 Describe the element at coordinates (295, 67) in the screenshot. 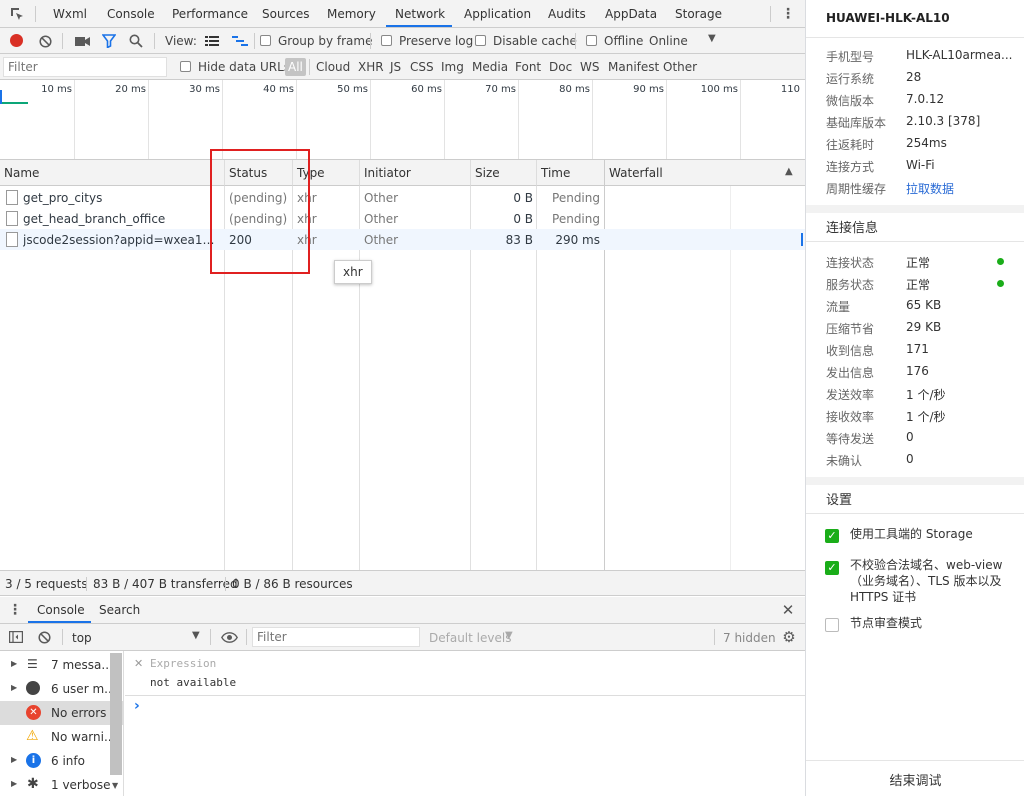

I see `filter-type-all: All` at that location.